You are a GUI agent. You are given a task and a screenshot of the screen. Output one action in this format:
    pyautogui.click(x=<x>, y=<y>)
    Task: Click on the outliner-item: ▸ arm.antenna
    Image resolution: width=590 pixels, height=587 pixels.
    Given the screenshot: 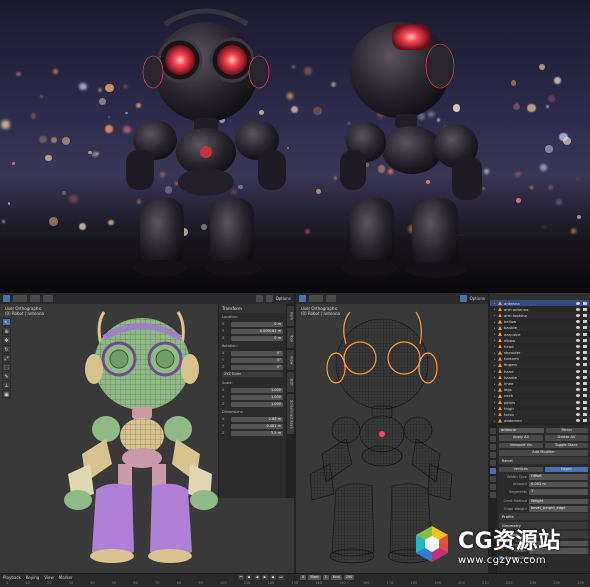 What is the action you would take?
    pyautogui.click(x=540, y=309)
    